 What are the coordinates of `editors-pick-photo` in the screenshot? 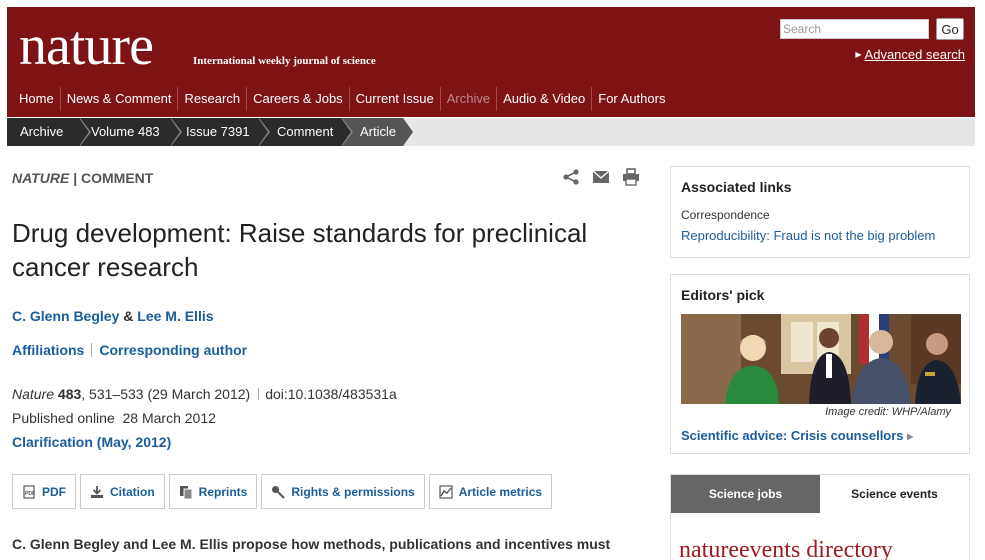 It's located at (821, 359).